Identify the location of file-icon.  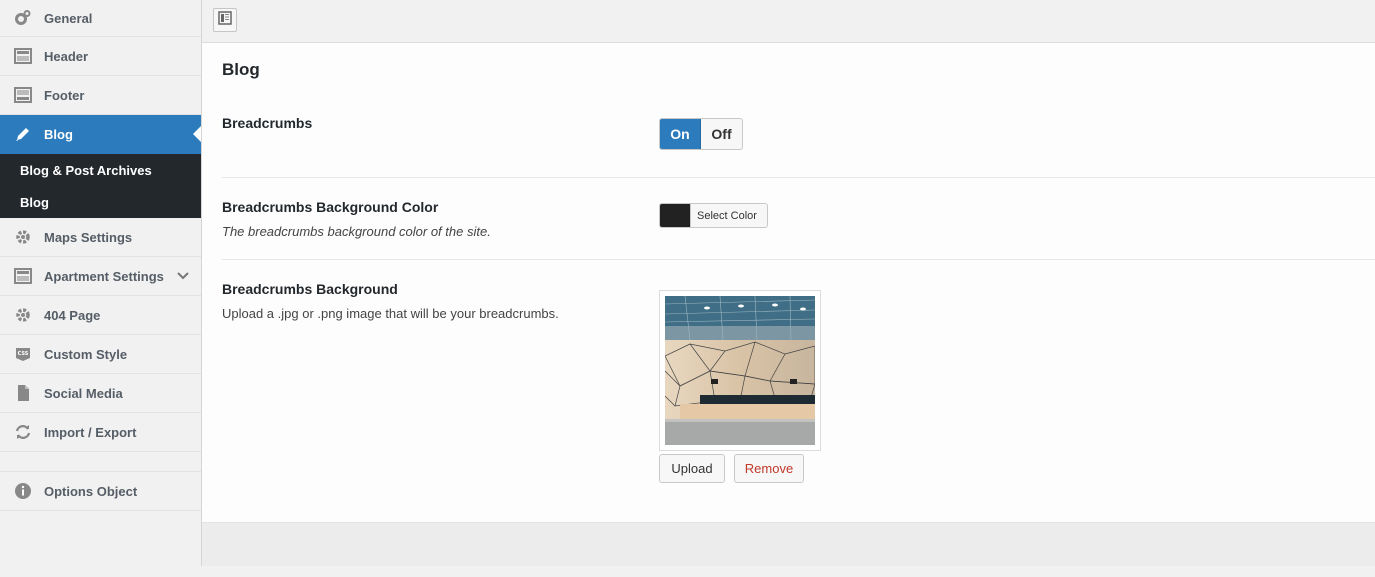
(23, 393).